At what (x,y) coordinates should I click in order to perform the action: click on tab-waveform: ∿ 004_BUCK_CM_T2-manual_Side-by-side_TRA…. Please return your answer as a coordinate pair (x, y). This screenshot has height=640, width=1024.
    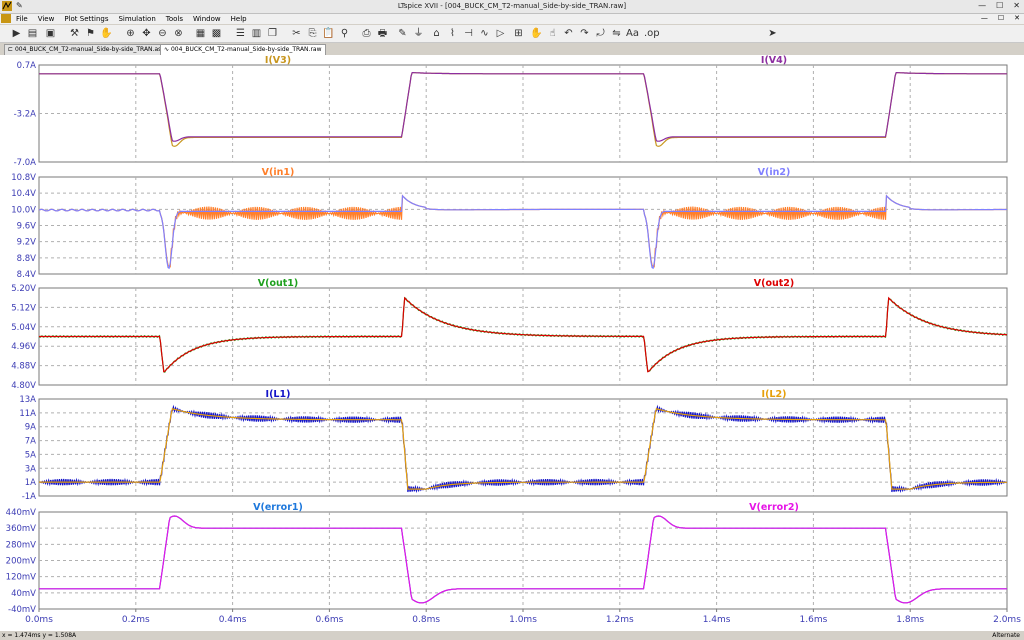
    Looking at the image, I should click on (243, 49).